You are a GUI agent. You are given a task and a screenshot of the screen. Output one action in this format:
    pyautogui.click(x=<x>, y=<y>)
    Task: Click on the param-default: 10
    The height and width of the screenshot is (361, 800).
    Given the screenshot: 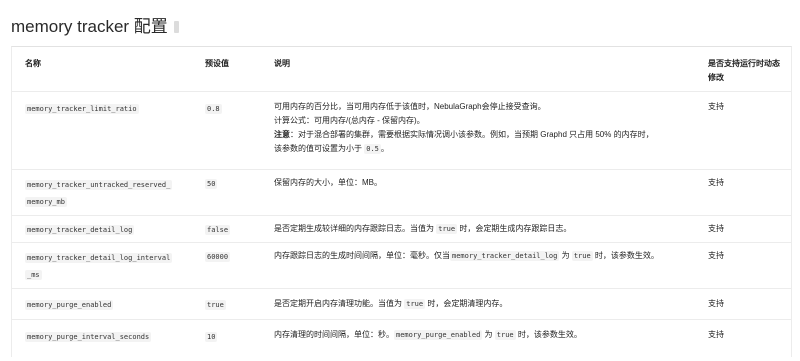 What is the action you would take?
    pyautogui.click(x=211, y=337)
    